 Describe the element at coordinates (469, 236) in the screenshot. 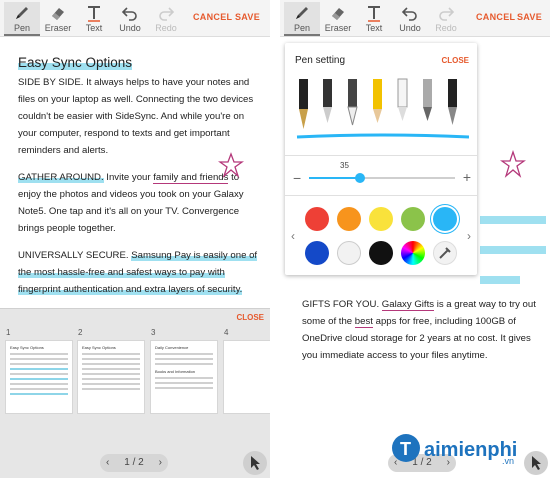

I see `color-next-icon: ›` at that location.